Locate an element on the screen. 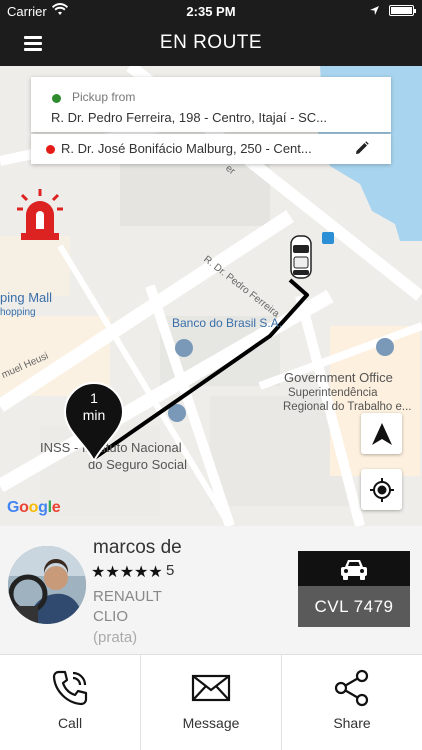 The image size is (422, 750). driver-avatar is located at coordinates (47, 585).